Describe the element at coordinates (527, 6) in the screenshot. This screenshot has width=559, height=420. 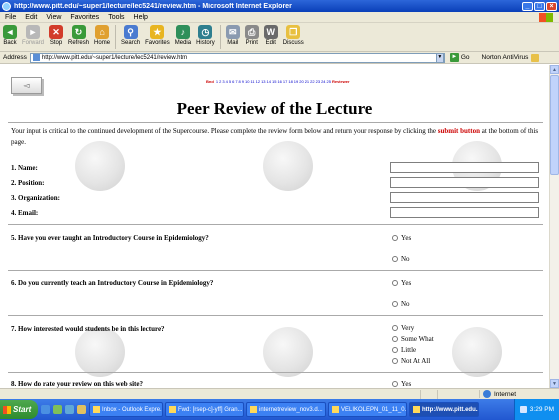
I see `minimize-button: _` at that location.